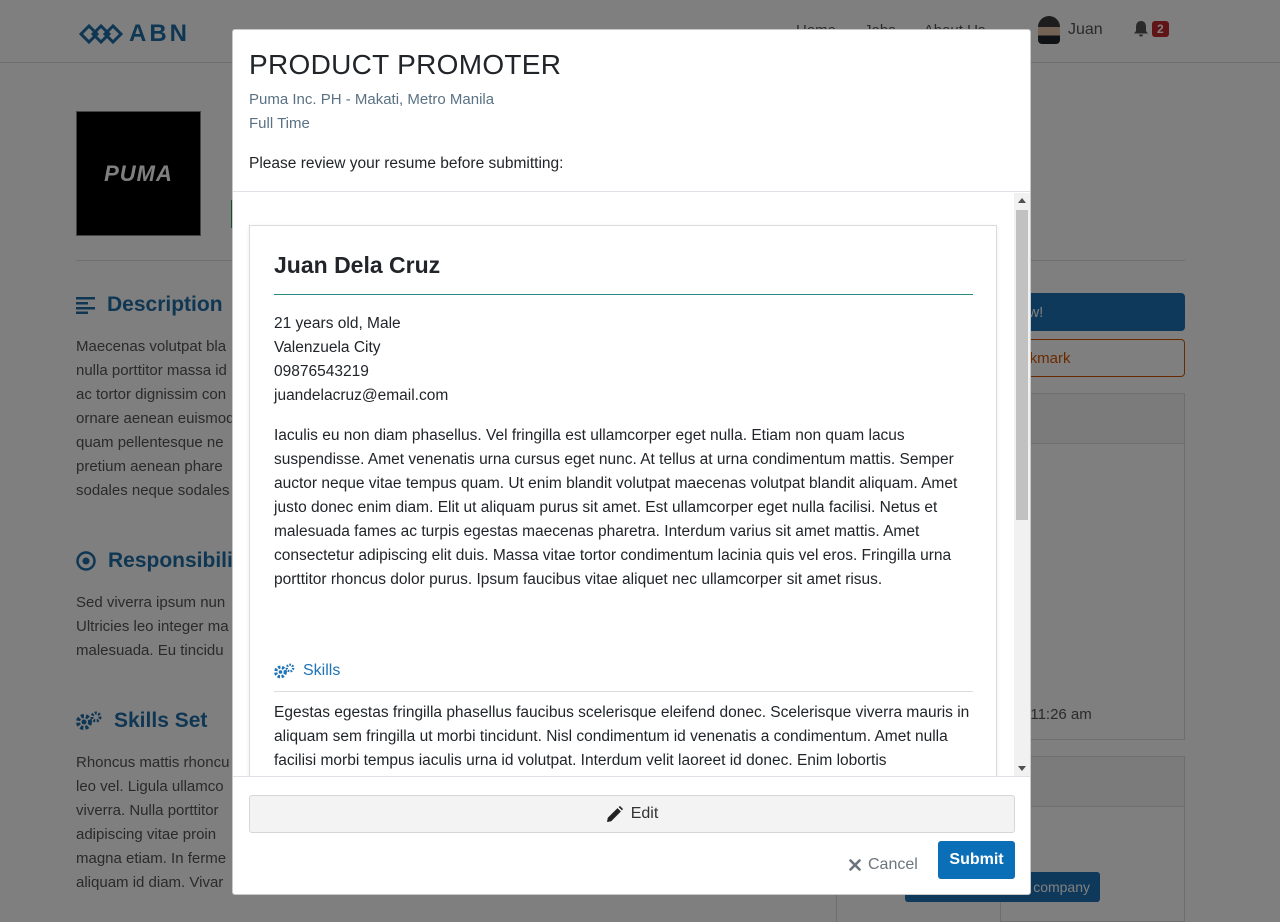  Describe the element at coordinates (279, 123) in the screenshot. I see `job-type: Full Time` at that location.